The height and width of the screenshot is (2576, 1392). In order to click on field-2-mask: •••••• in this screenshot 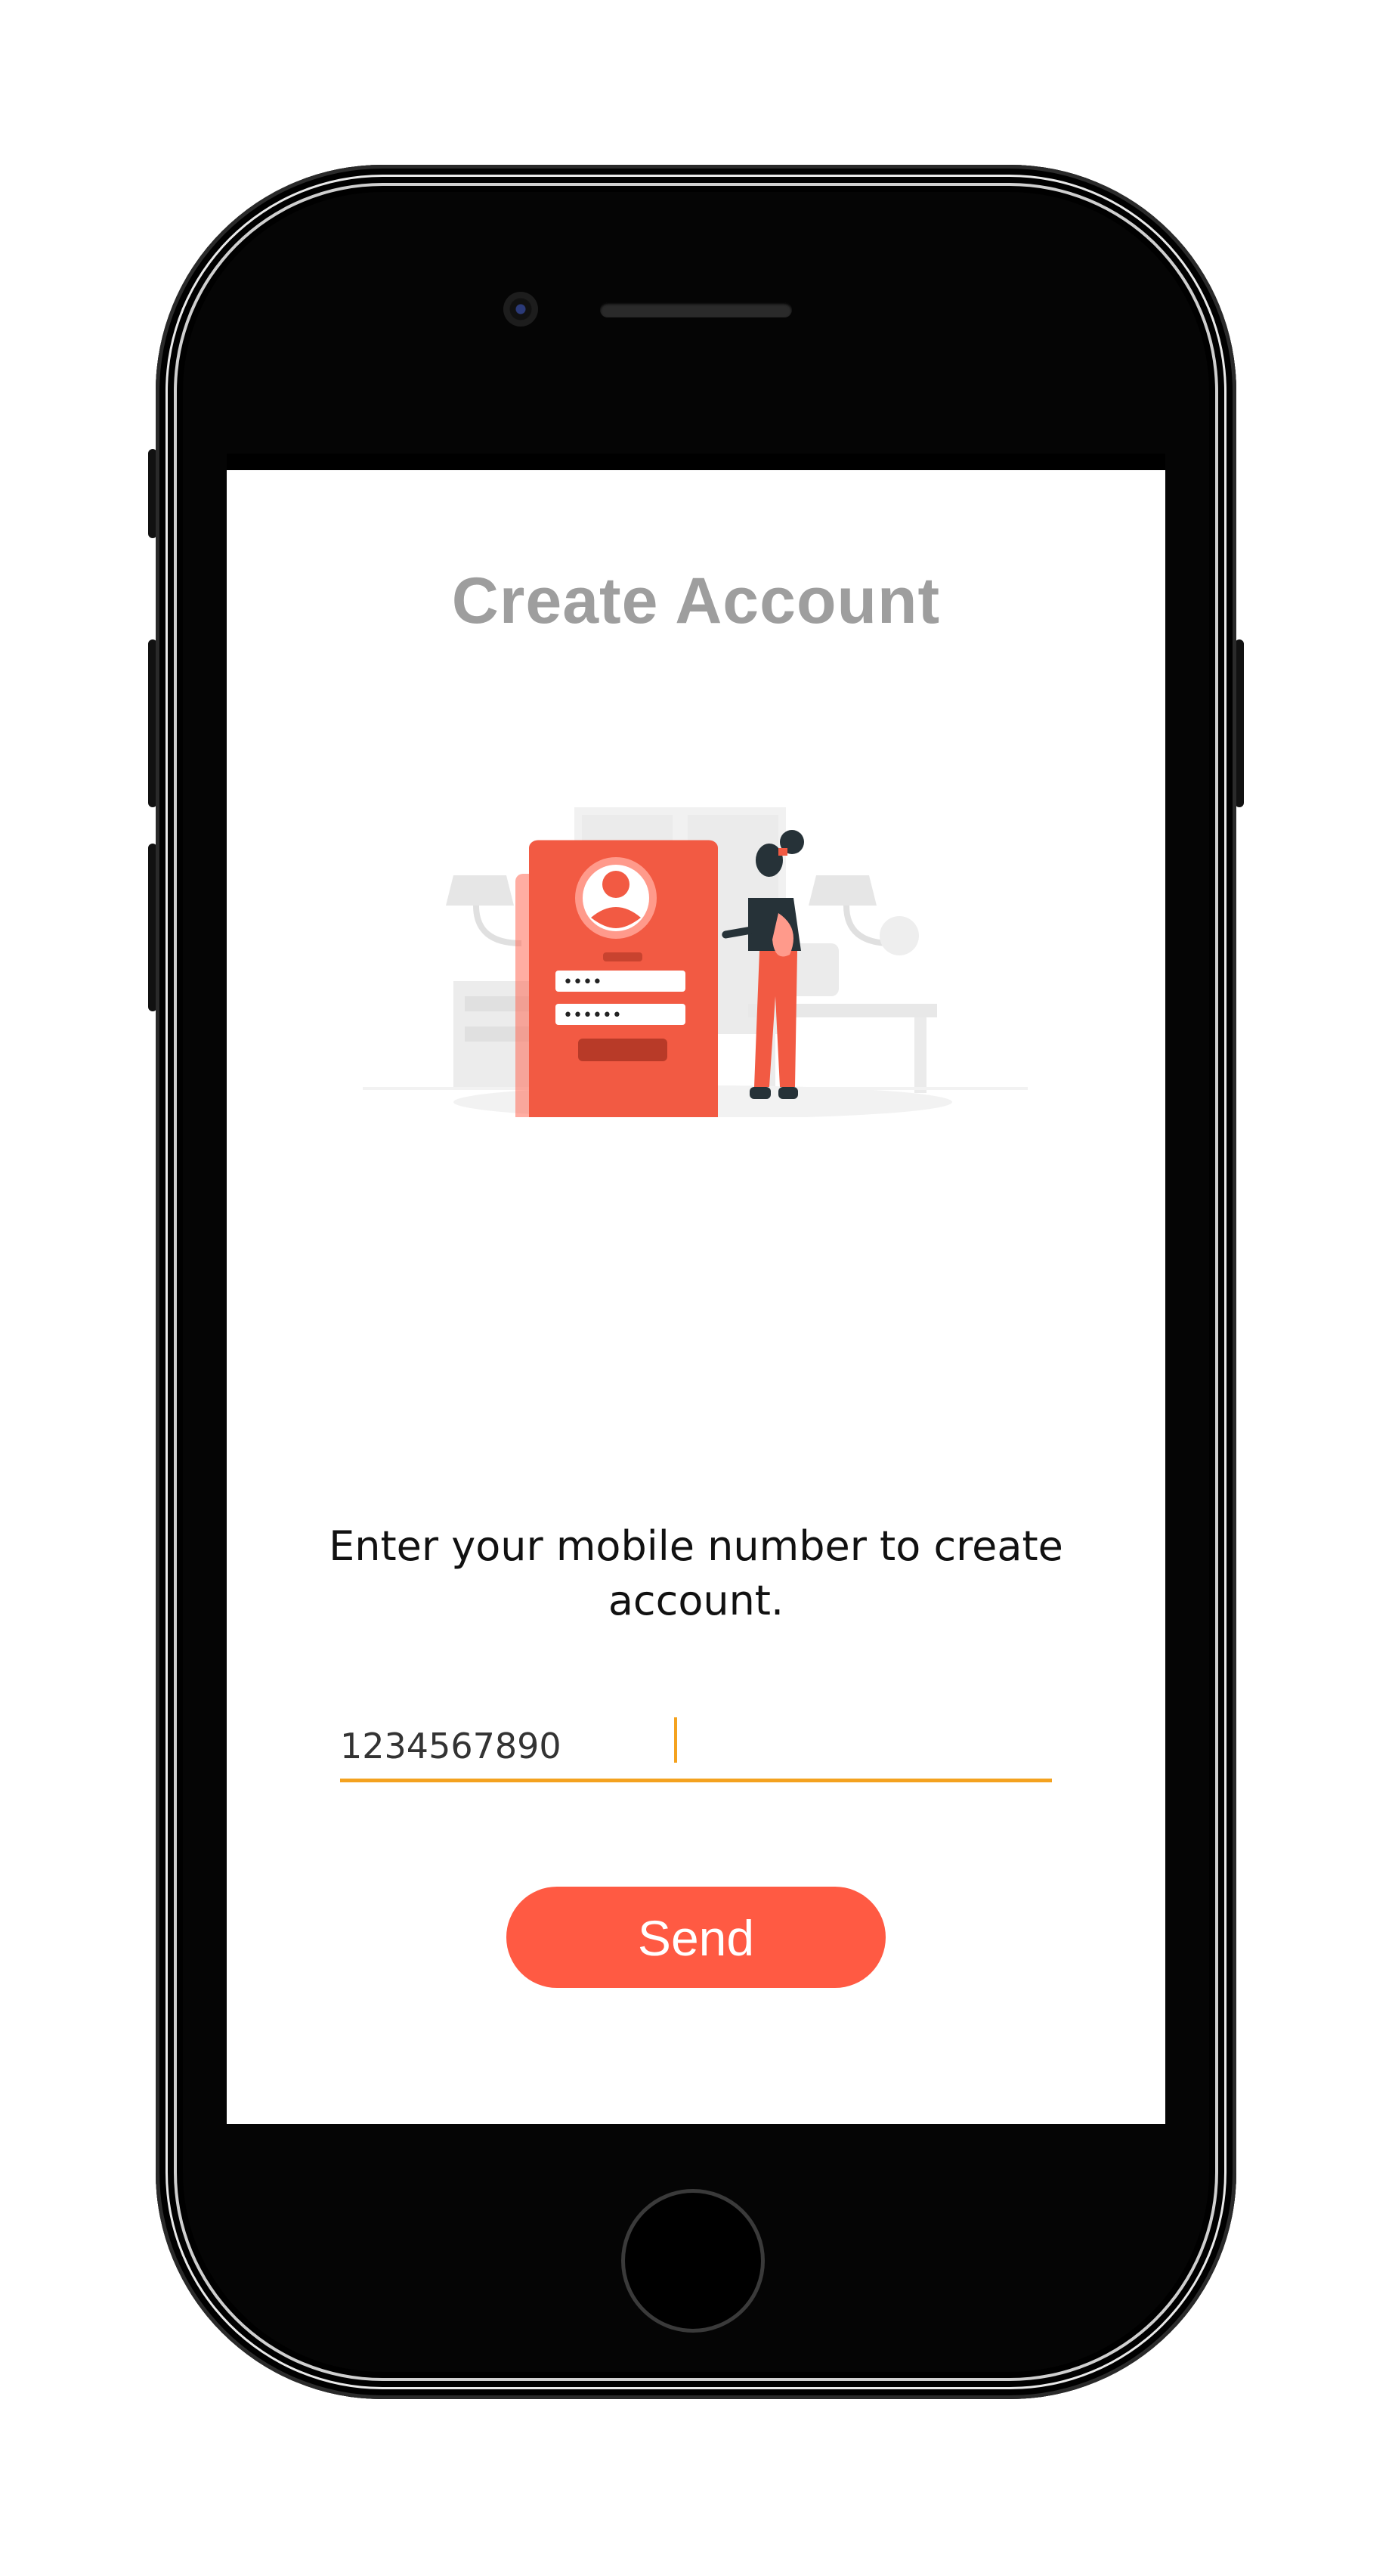, I will do `click(592, 1015)`.